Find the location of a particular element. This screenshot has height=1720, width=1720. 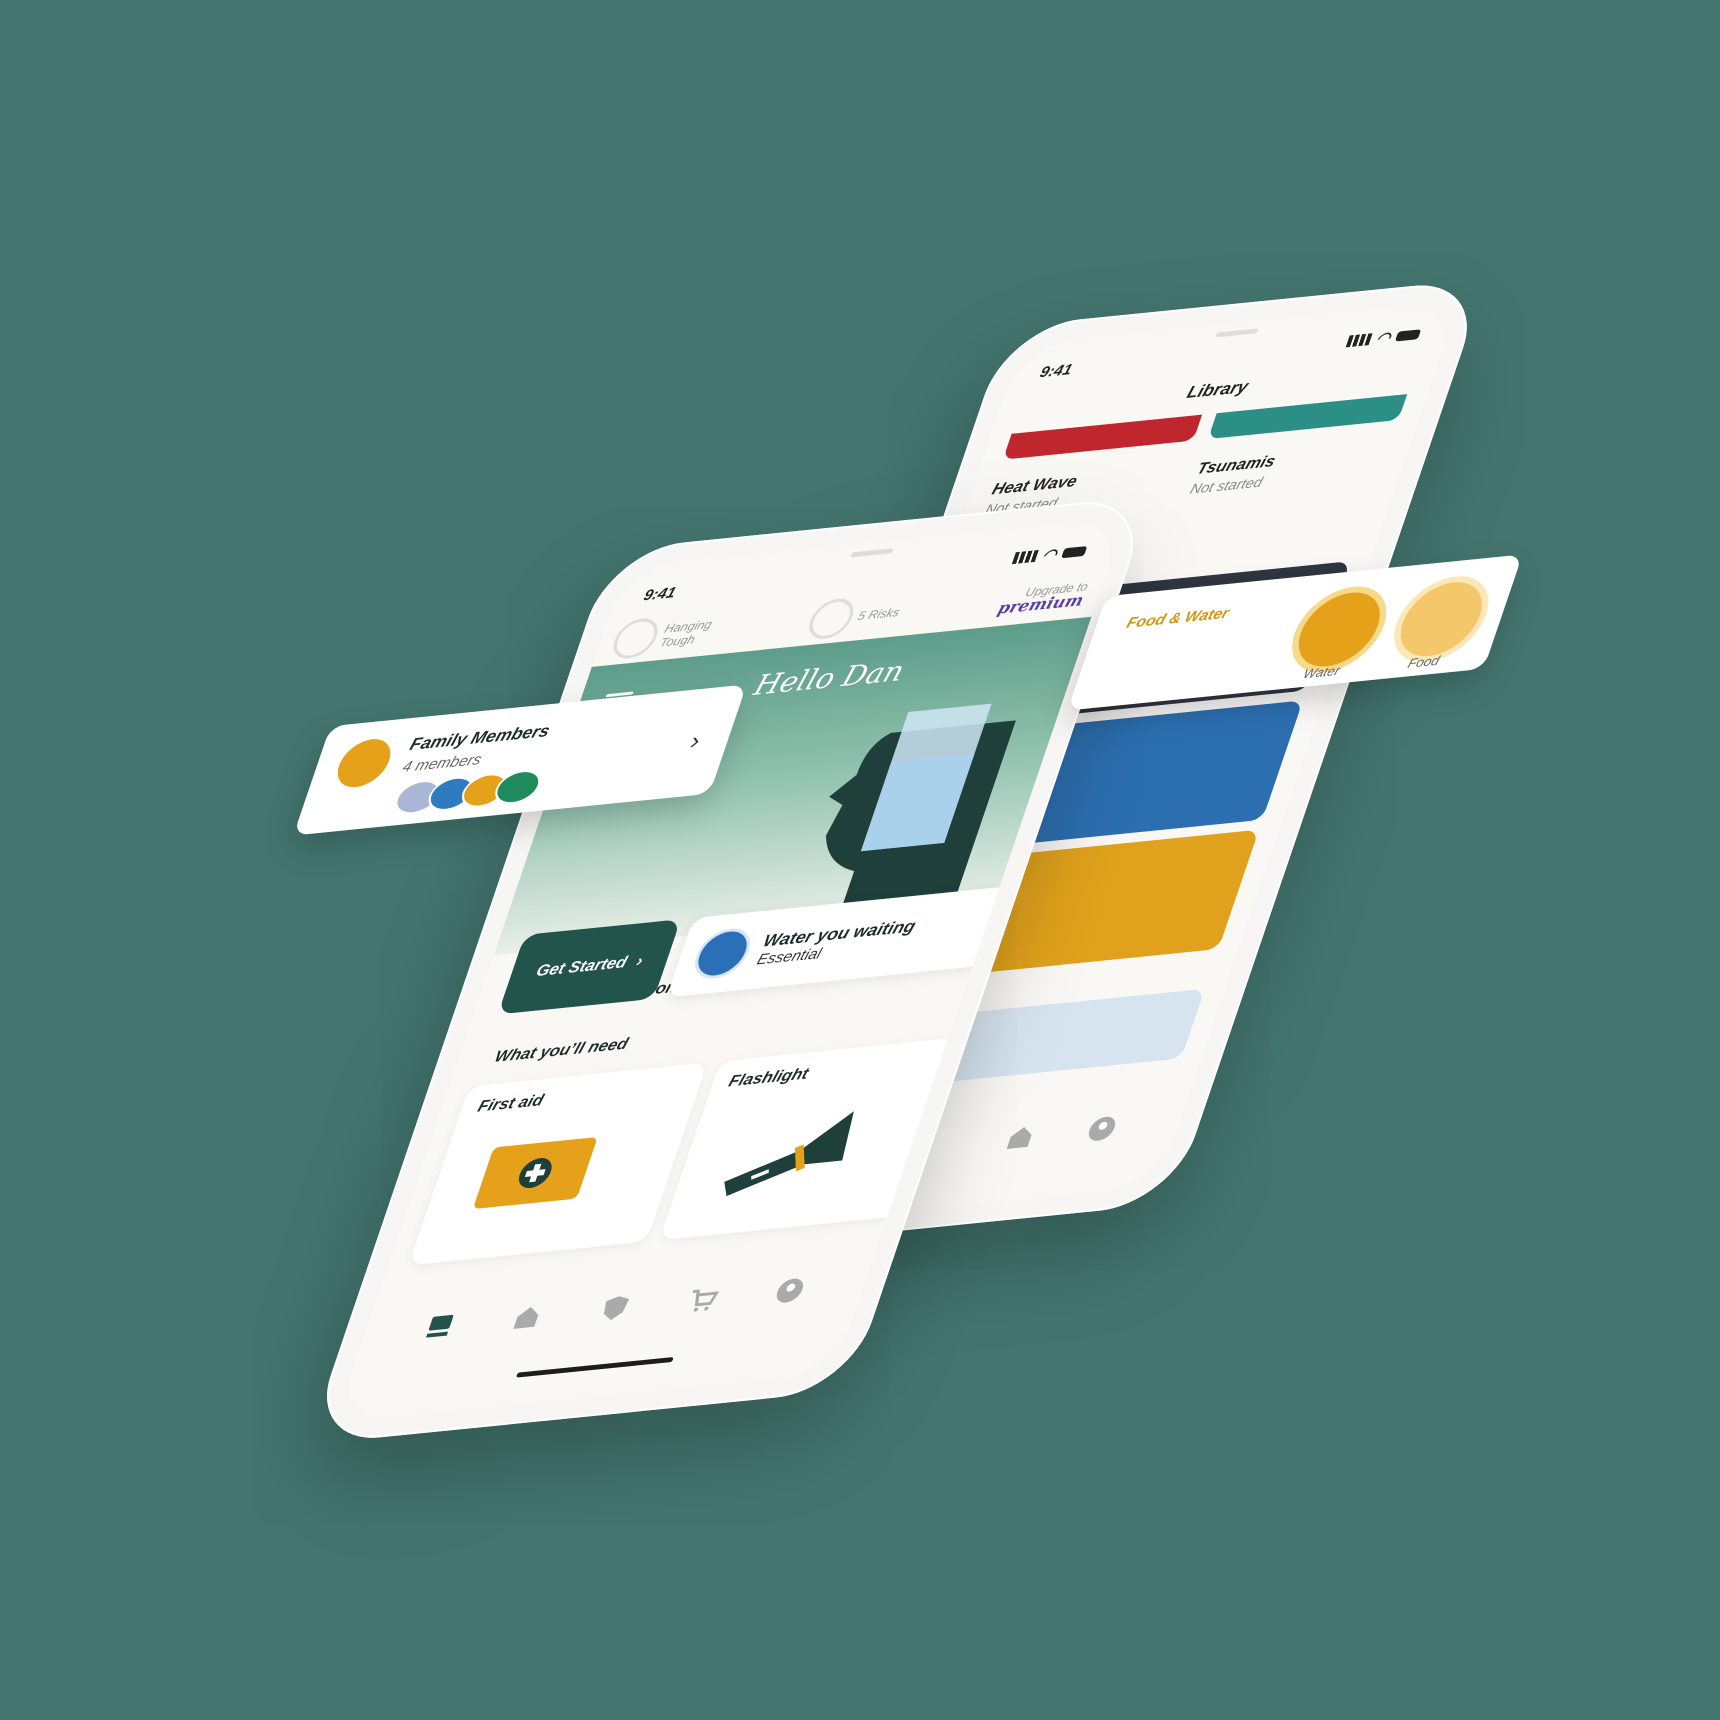

need-list: First aid Flashlight is located at coordinates (683, 1151).